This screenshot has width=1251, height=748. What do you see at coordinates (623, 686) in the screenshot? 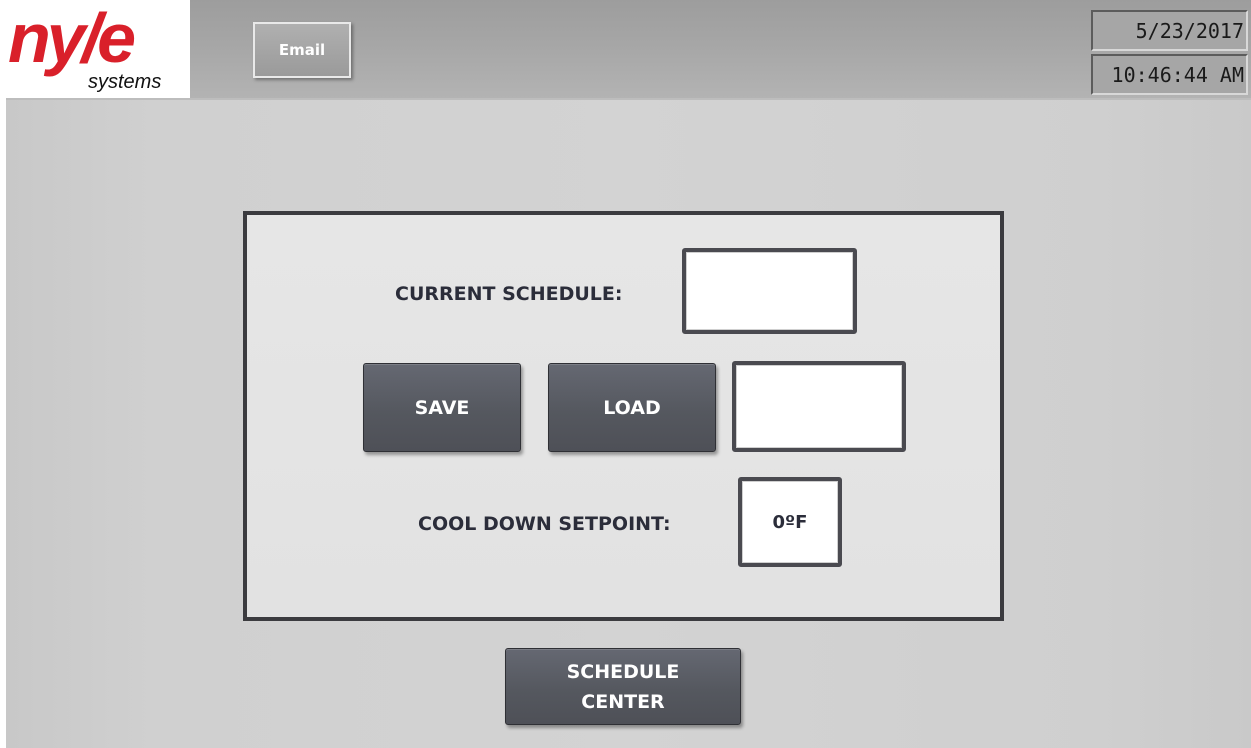
I see `schedule-center-button: SCHEDULE CENTER` at bounding box center [623, 686].